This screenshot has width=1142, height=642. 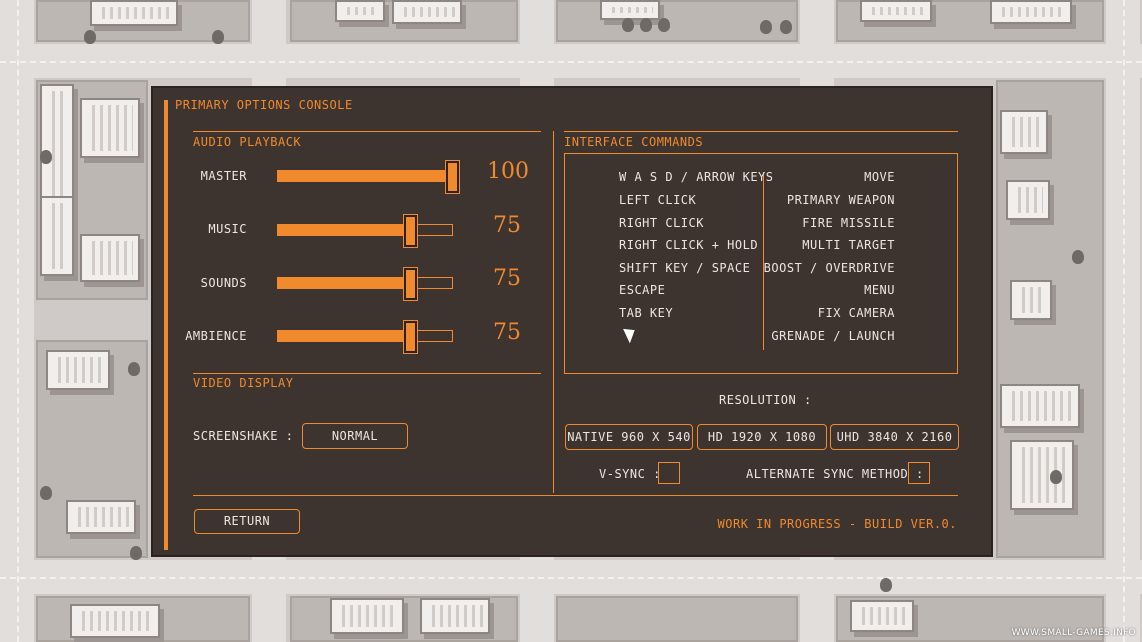 I want to click on master-slider-knob, so click(x=452, y=177).